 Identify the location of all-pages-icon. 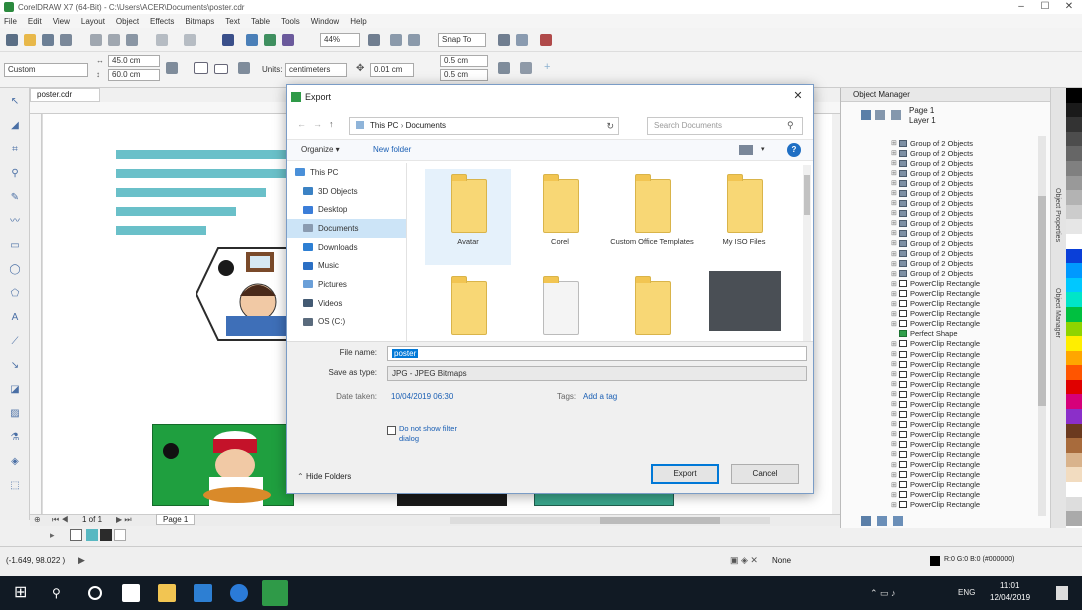
(172, 68).